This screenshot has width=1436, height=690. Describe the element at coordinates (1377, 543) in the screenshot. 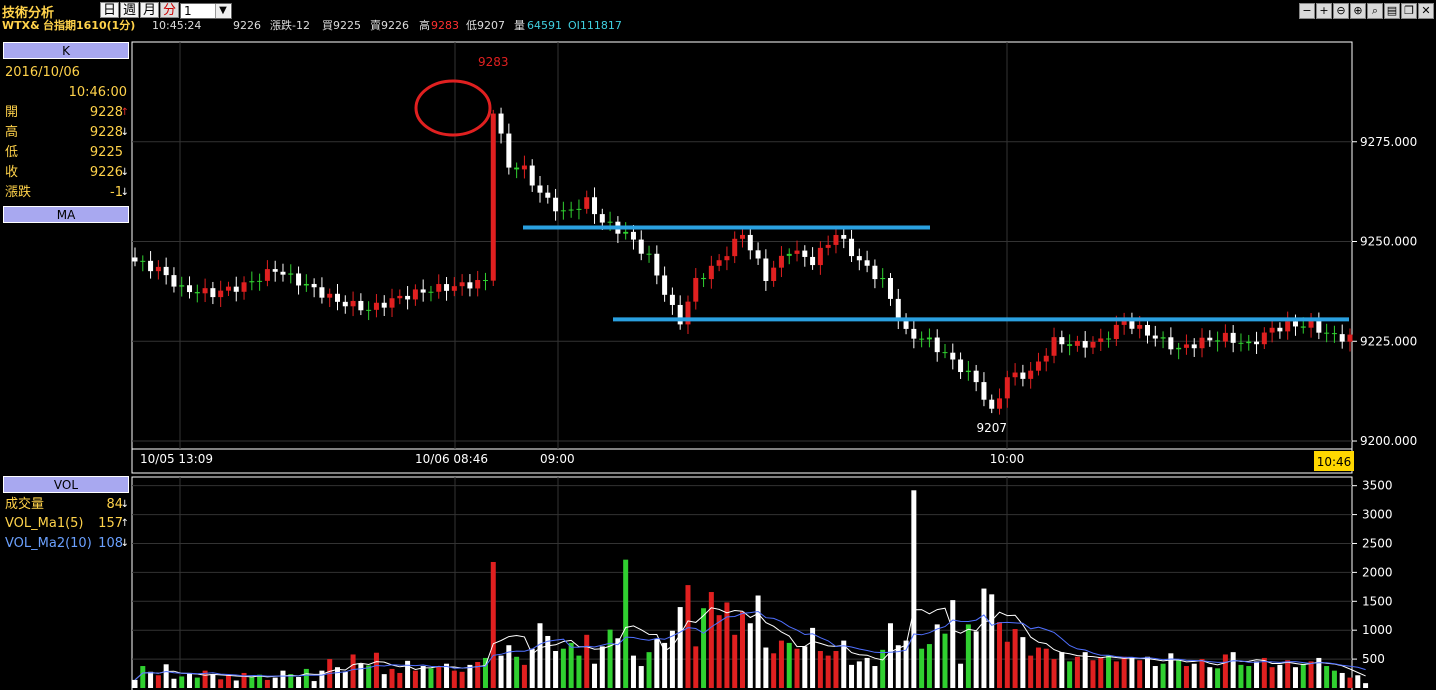

I see `y-tick-label: 2500` at that location.